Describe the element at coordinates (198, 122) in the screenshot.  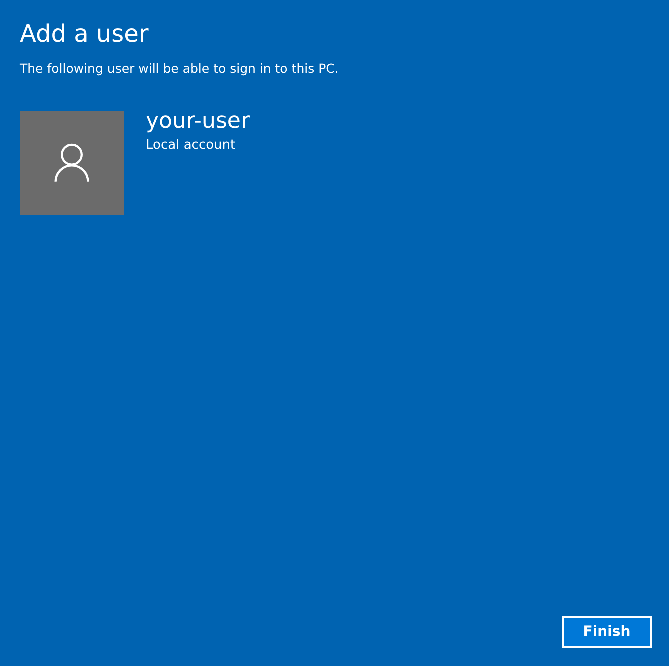
I see `user-name: your-user` at that location.